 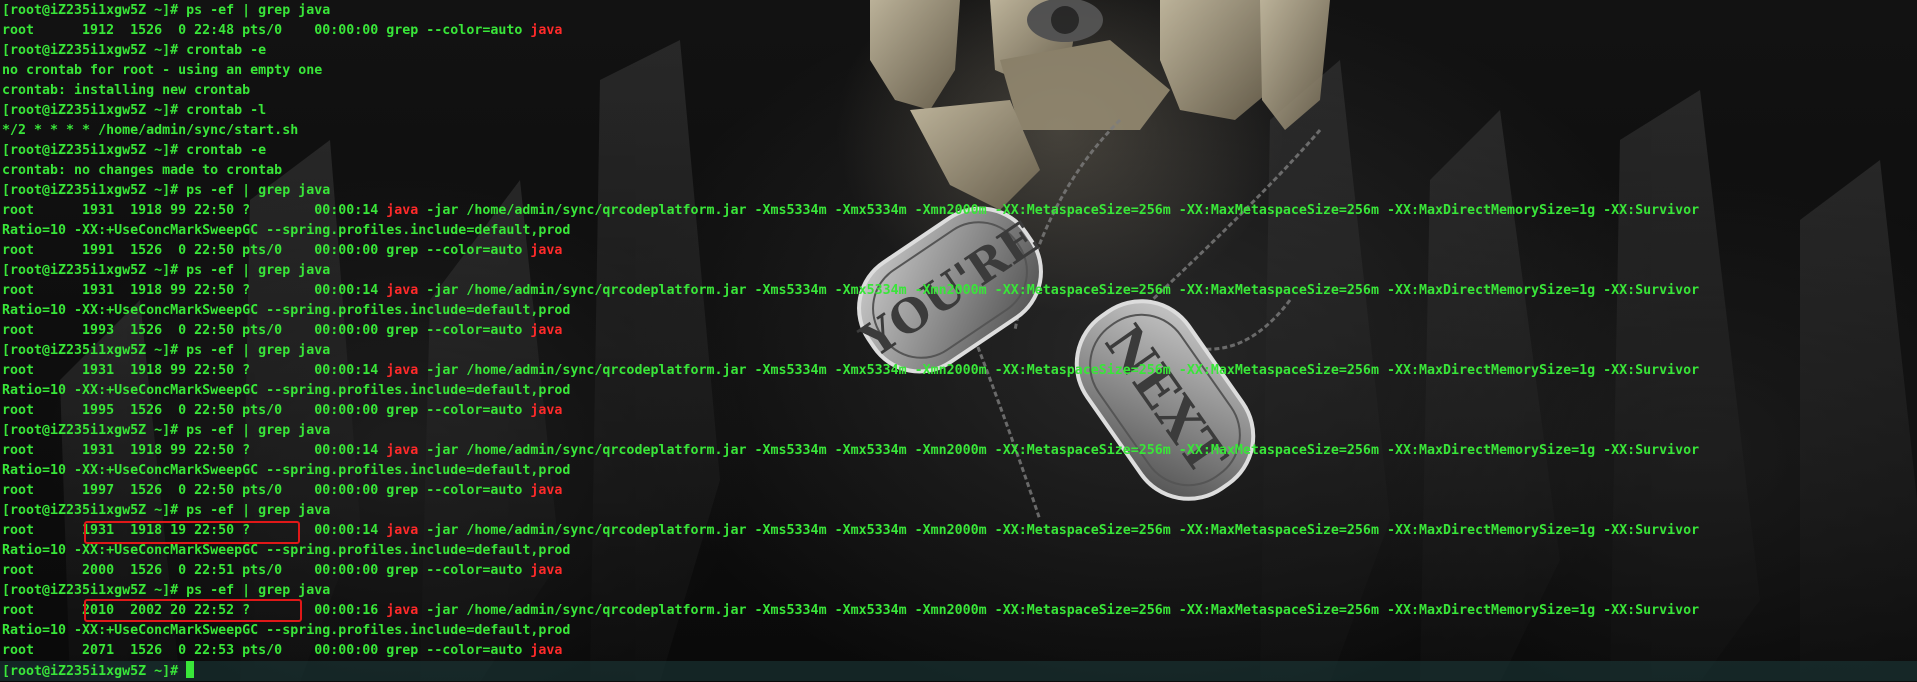 I want to click on terminal-line: [root@iZ235i1xgw5Z ~]# crontab -l, so click(x=134, y=110).